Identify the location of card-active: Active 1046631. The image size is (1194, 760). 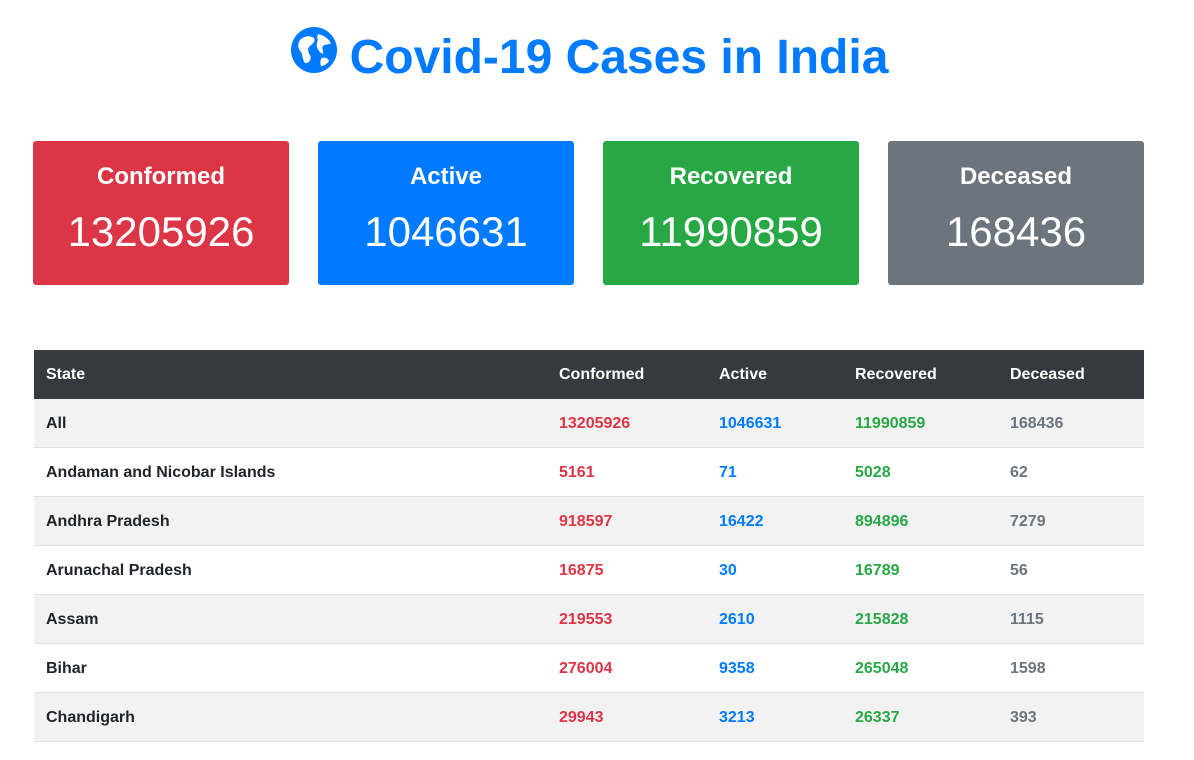
(446, 213).